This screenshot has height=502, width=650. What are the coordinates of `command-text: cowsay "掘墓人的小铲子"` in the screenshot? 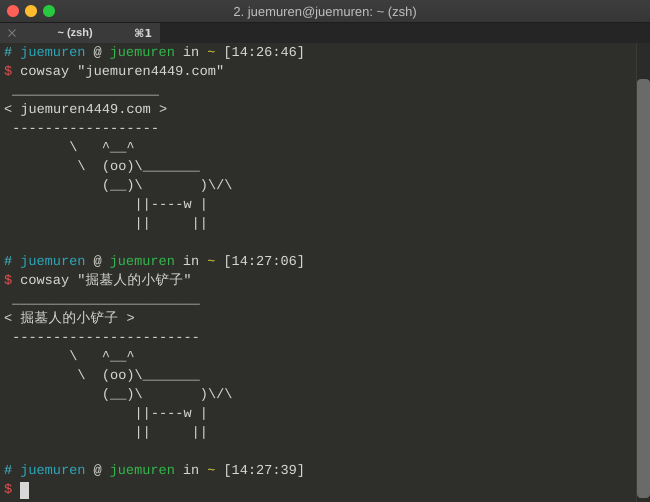 It's located at (106, 281).